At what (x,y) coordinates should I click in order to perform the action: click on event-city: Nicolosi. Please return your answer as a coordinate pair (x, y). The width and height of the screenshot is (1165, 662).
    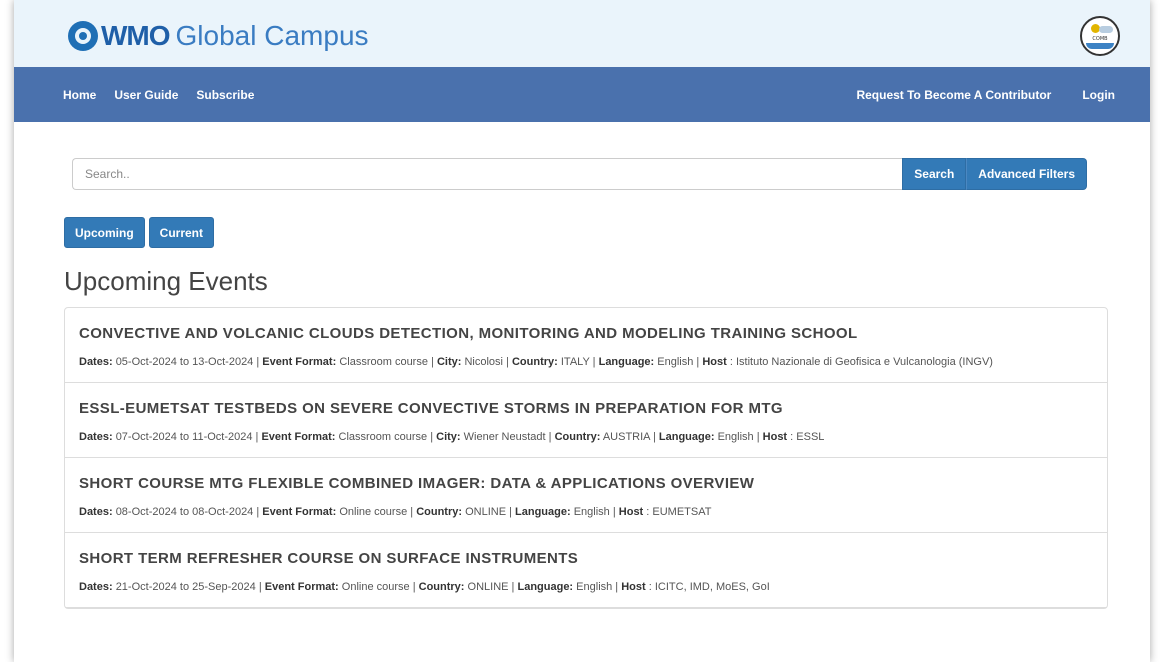
    Looking at the image, I should click on (483, 362).